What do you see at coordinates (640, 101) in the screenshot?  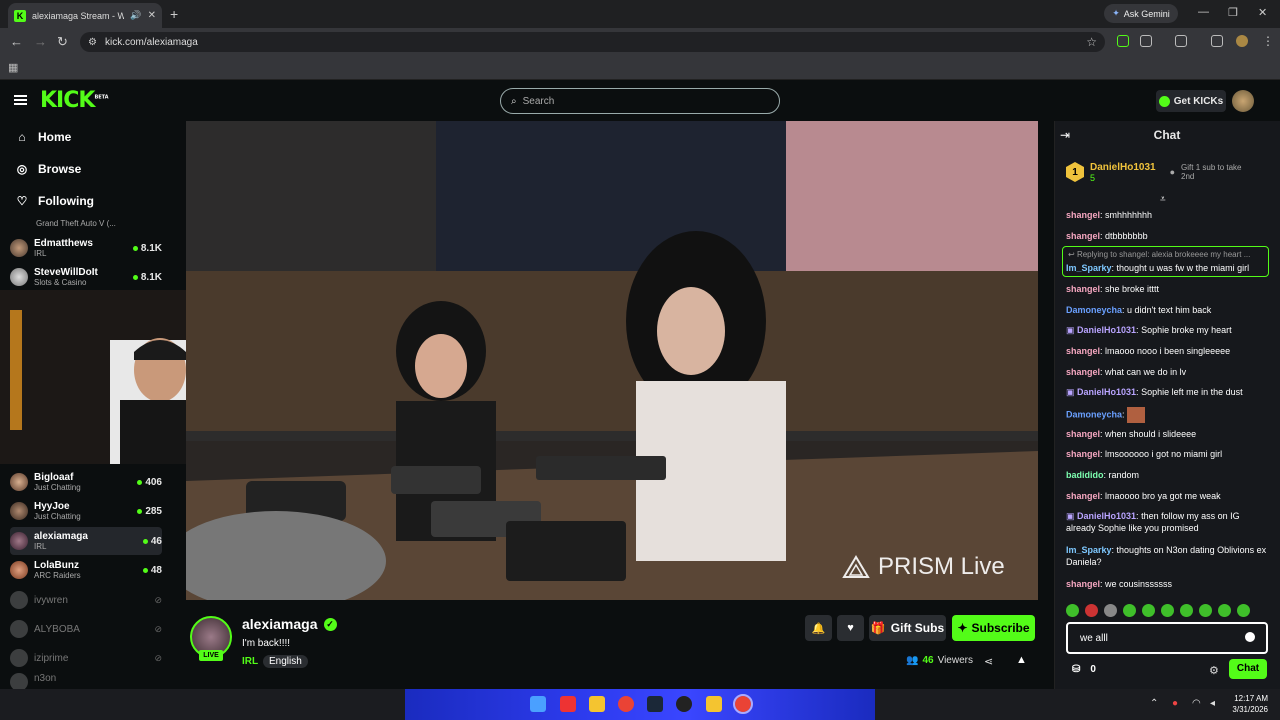 I see `search-input: ⌕ Search` at bounding box center [640, 101].